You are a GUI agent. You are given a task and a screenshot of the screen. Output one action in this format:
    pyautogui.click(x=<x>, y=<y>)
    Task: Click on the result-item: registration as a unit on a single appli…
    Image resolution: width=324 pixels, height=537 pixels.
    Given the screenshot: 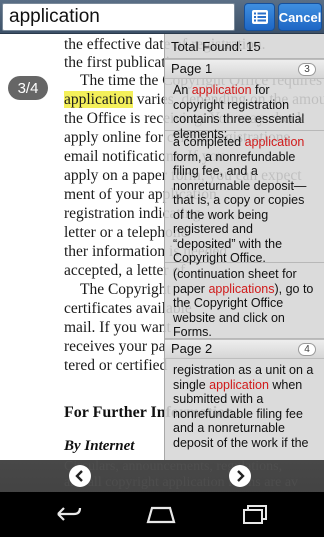 What is the action you would take?
    pyautogui.click(x=244, y=406)
    